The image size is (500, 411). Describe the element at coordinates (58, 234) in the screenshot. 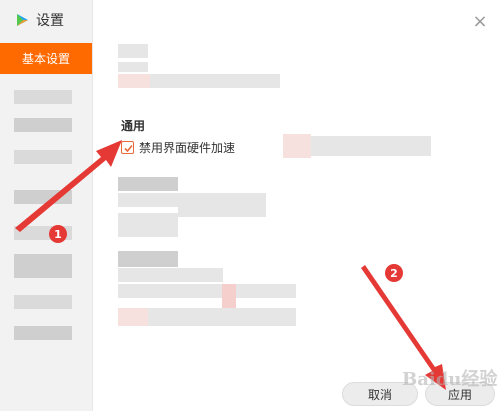

I see `annotation-badge-1: 1` at that location.